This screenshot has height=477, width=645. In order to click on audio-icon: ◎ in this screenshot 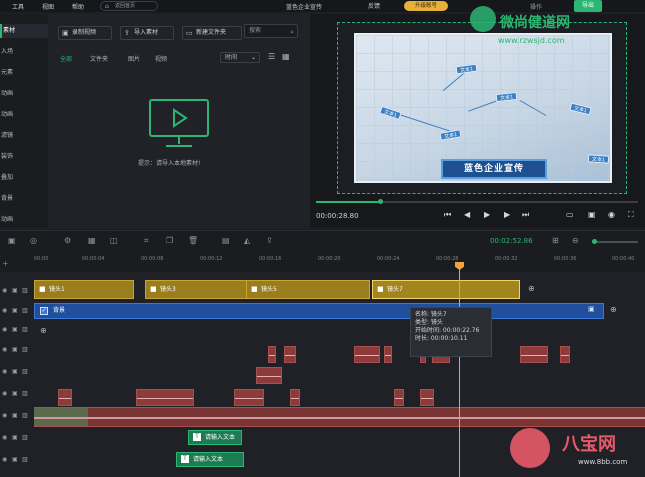, I will do `click(33, 240)`.